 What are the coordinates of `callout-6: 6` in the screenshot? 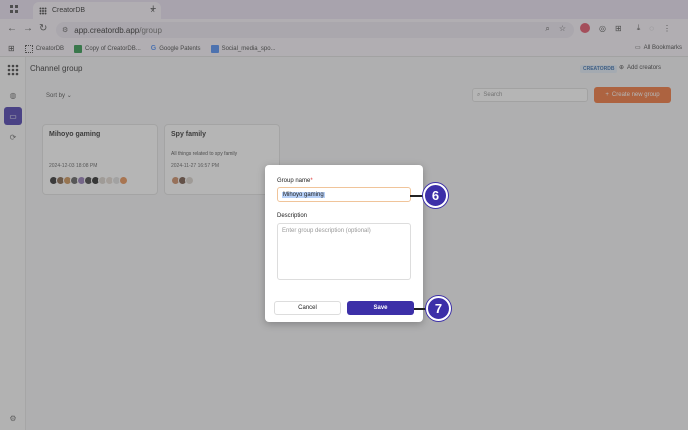 It's located at (435, 195).